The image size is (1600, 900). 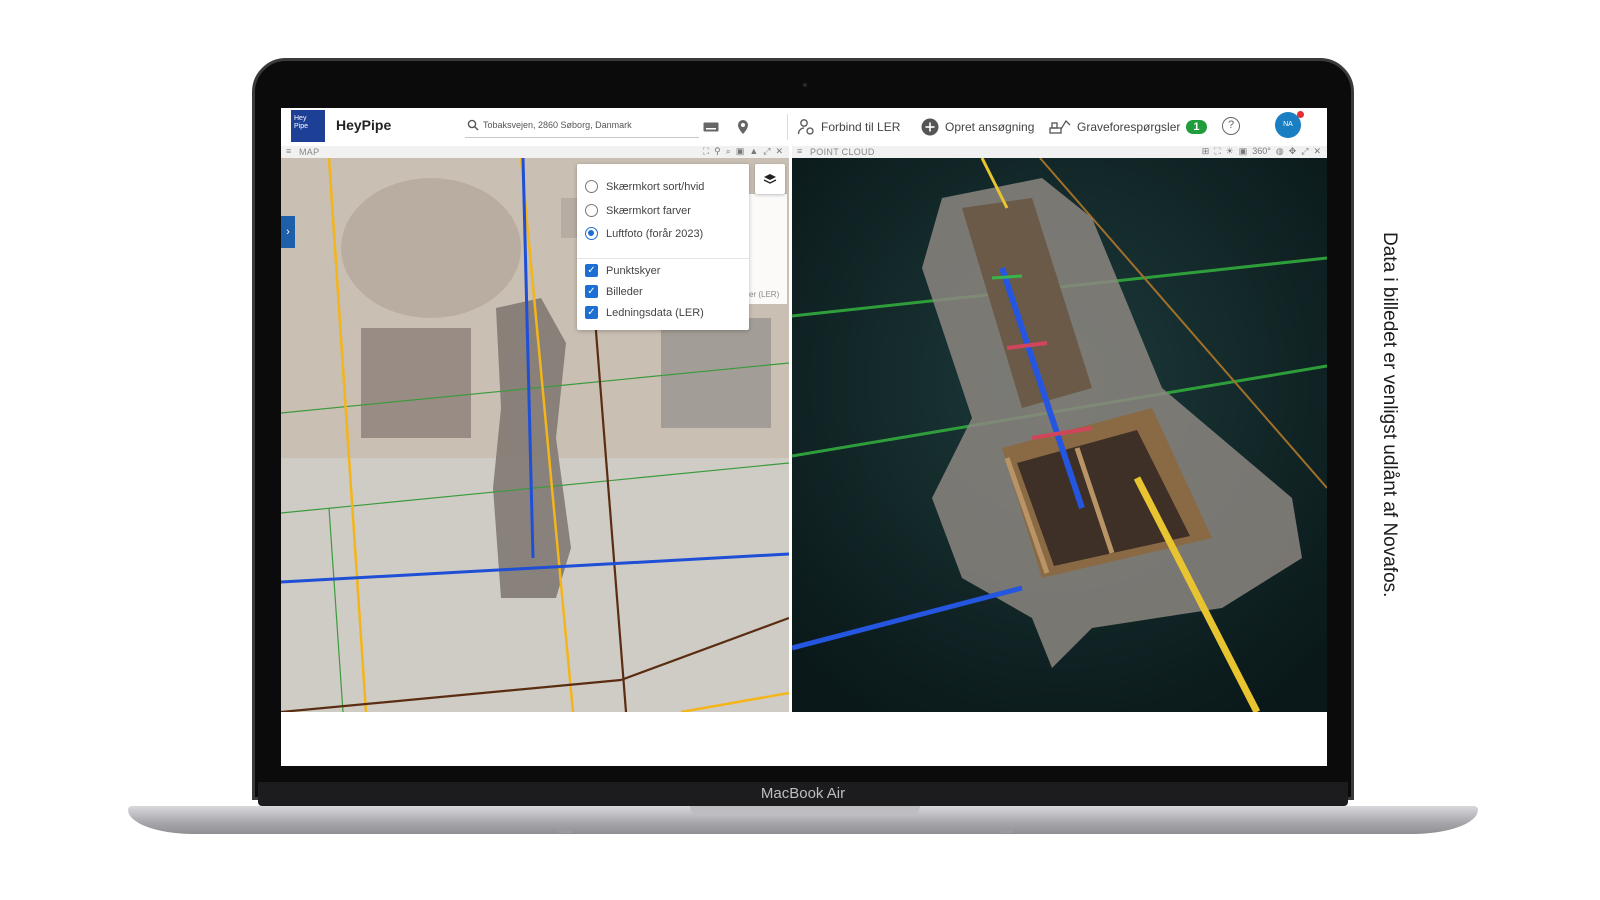 I want to click on layer-option-aerial: Luftfoto (forår 2023), so click(x=644, y=233).